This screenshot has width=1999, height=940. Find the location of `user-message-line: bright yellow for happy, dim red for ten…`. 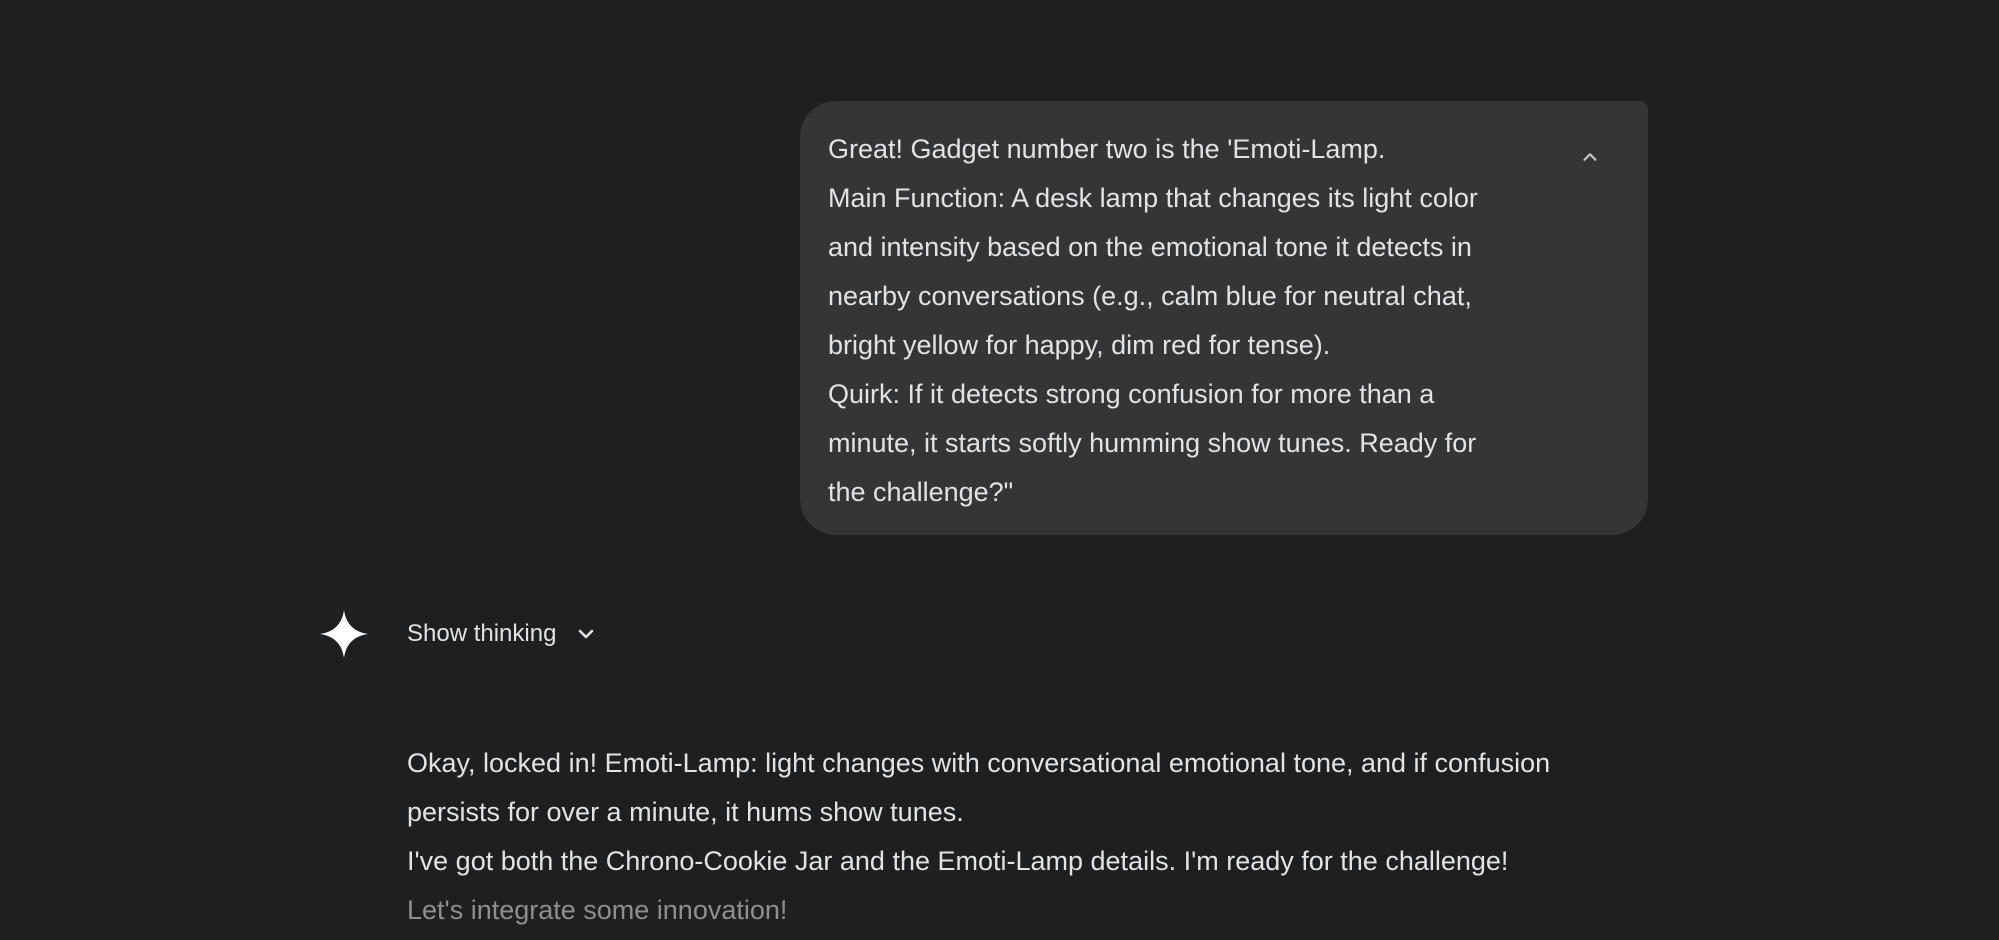

user-message-line: bright yellow for happy, dim red for ten… is located at coordinates (1079, 345).